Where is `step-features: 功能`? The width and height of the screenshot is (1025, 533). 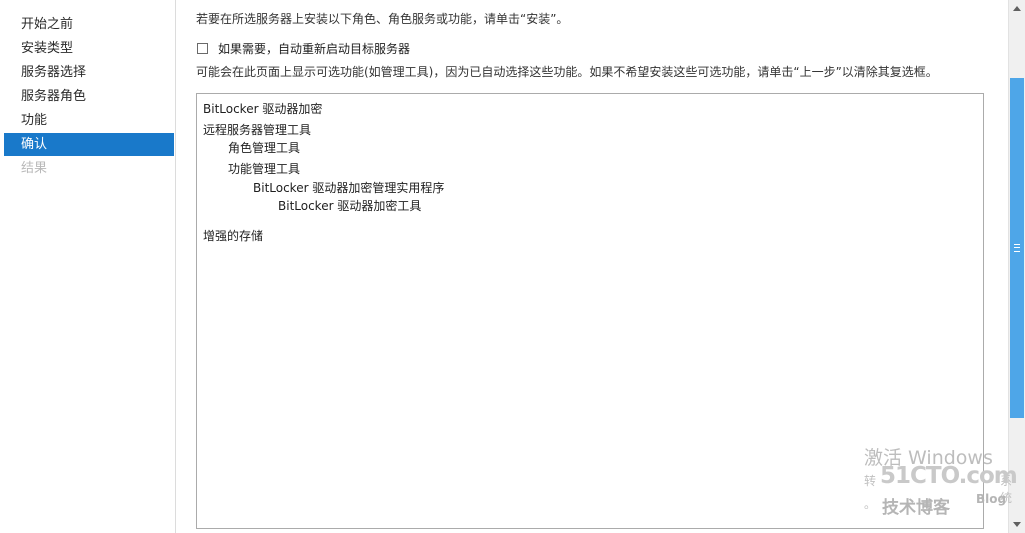 step-features: 功能 is located at coordinates (89, 120).